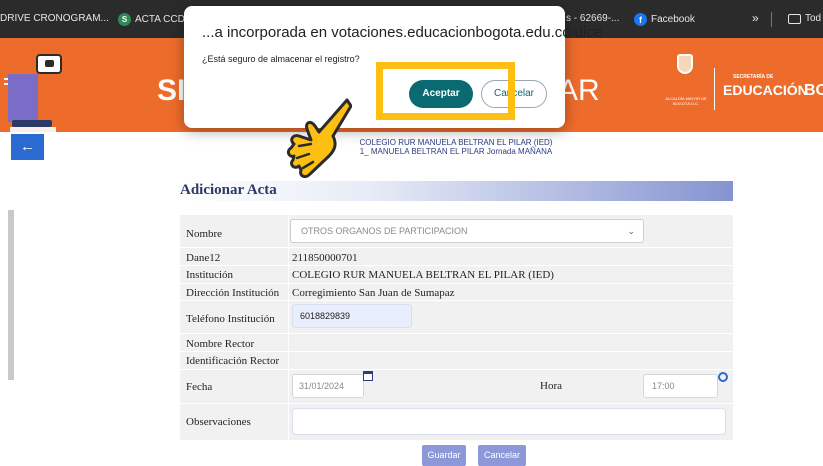  What do you see at coordinates (210, 275) in the screenshot?
I see `institucion-label: Institución` at bounding box center [210, 275].